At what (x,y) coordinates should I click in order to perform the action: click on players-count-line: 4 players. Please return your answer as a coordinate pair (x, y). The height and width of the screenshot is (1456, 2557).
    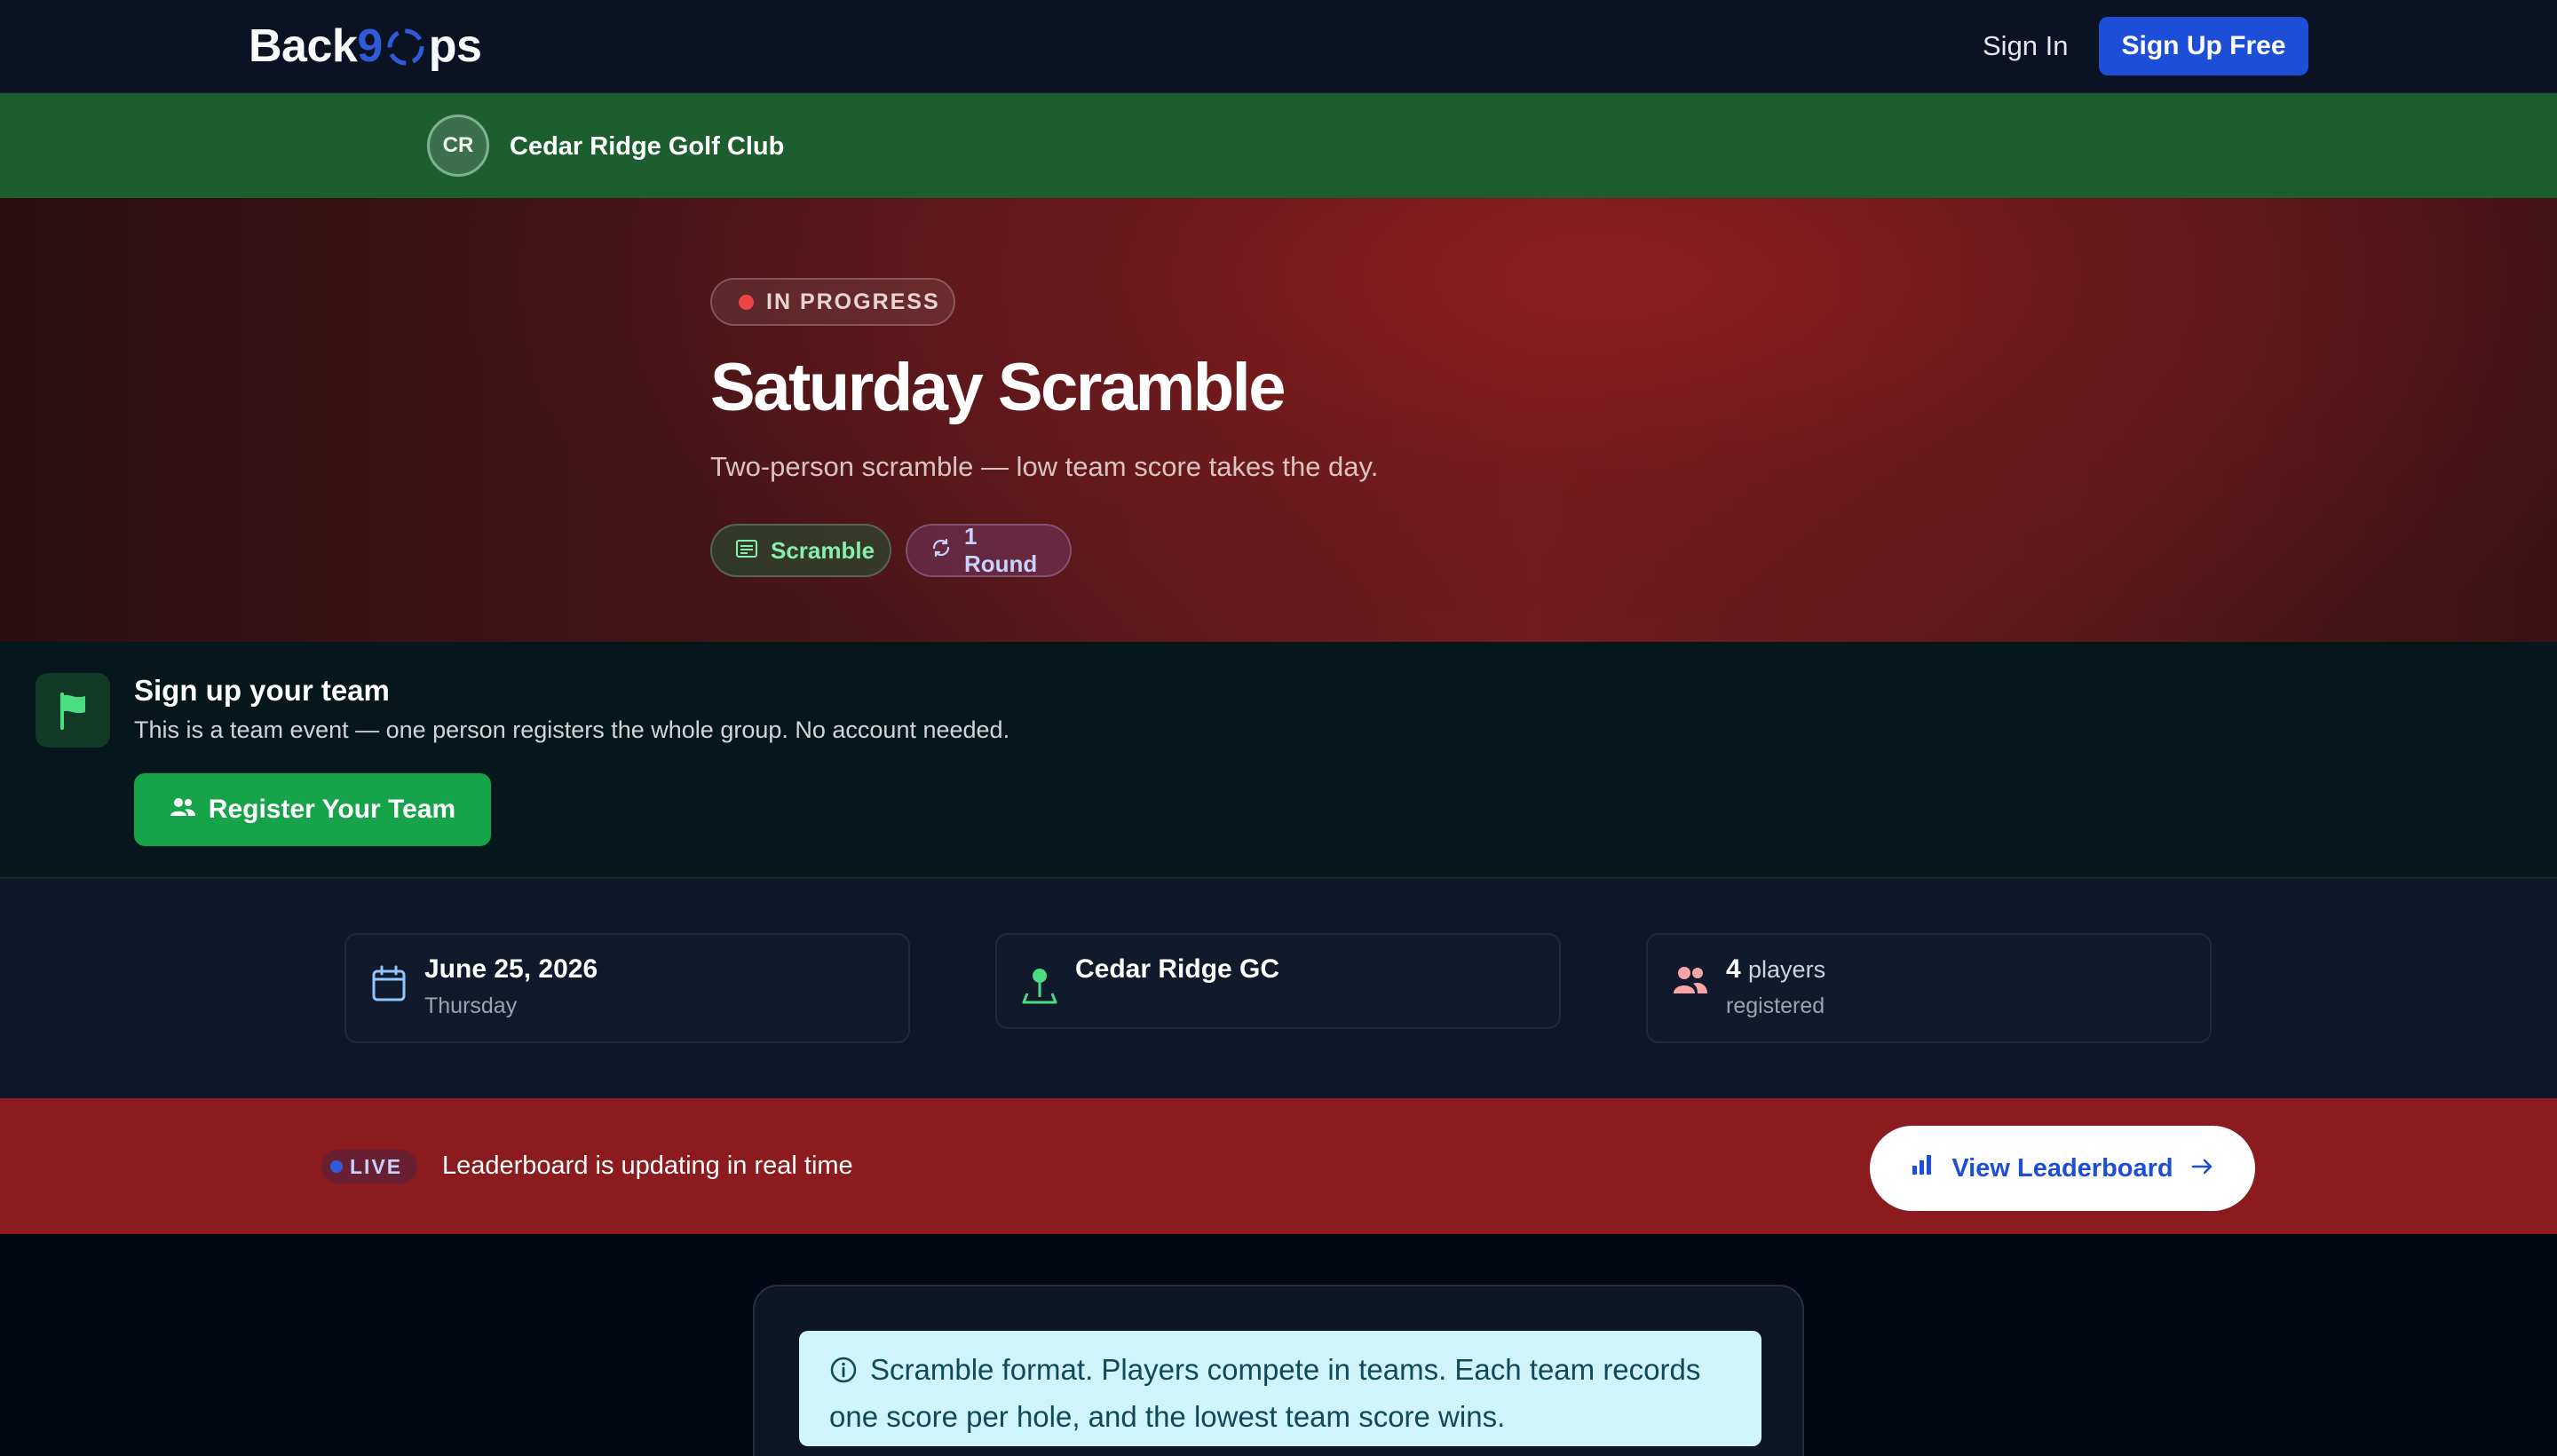
    Looking at the image, I should click on (1775, 969).